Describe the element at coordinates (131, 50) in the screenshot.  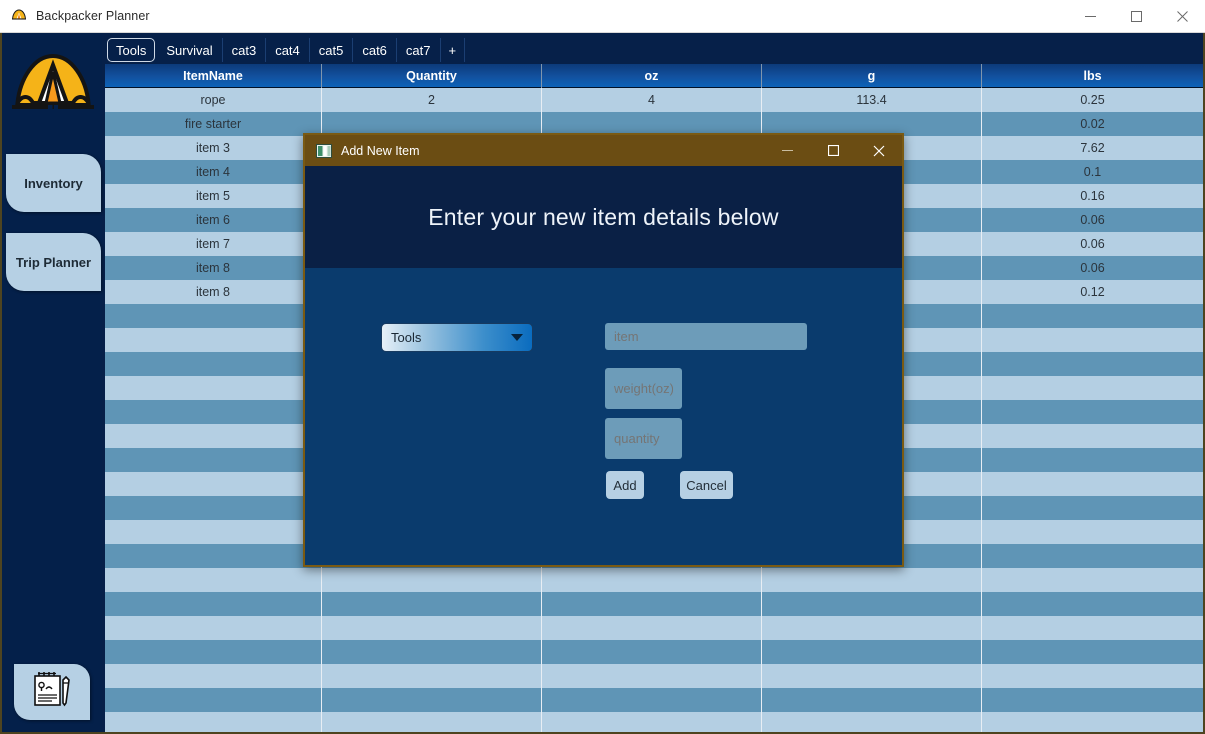
I see `tab-tools: Tools` at that location.